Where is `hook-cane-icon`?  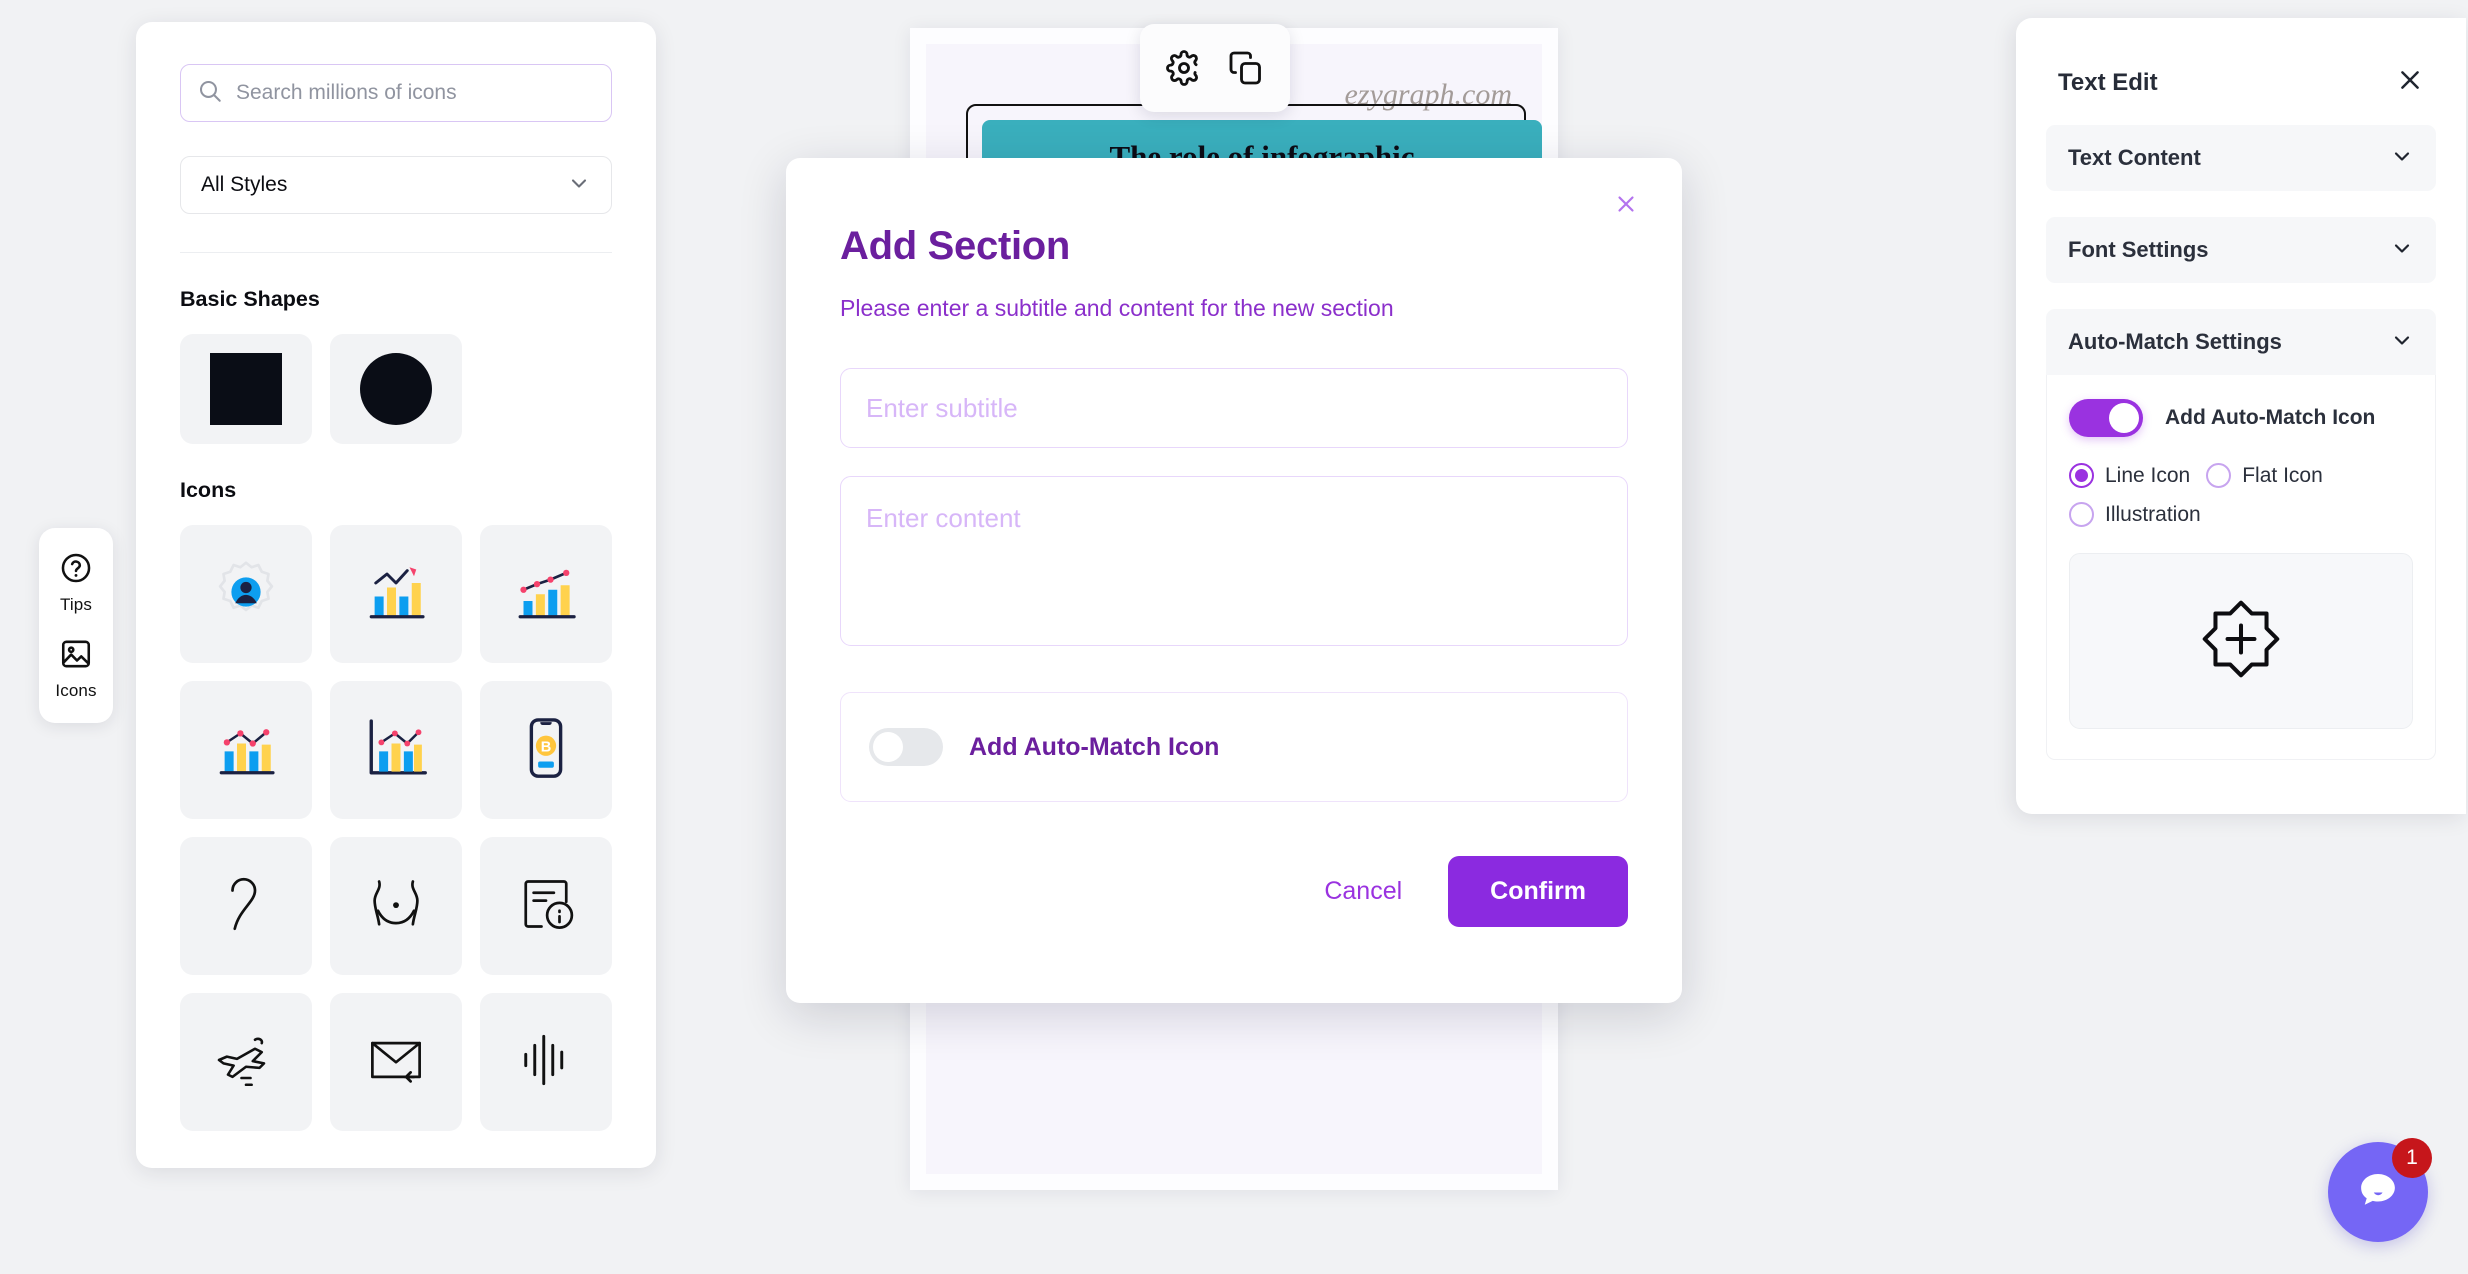
hook-cane-icon is located at coordinates (246, 906).